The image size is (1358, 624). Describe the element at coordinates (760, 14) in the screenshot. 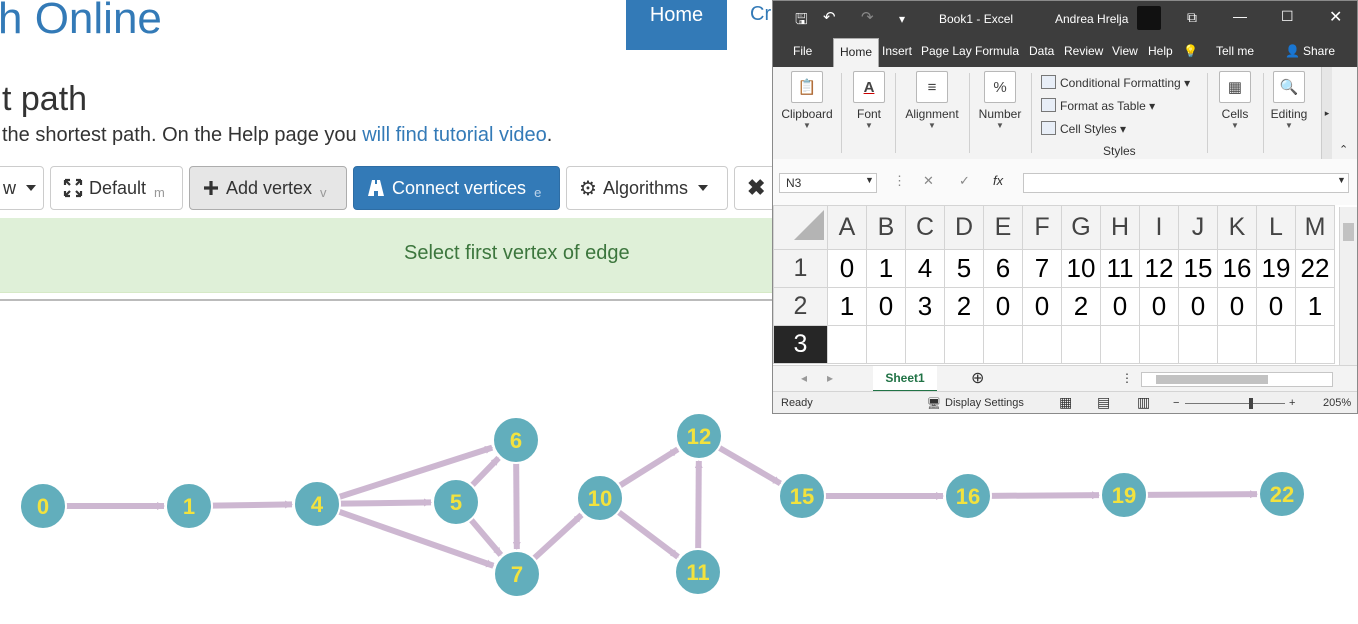

I see `nav-create-link: Cr` at that location.